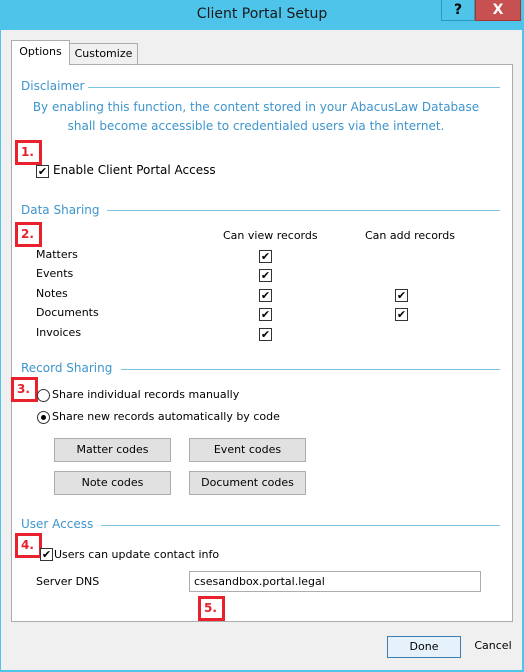 This screenshot has width=524, height=672. Describe the element at coordinates (265, 256) in the screenshot. I see `matters-view-checkbox` at that location.